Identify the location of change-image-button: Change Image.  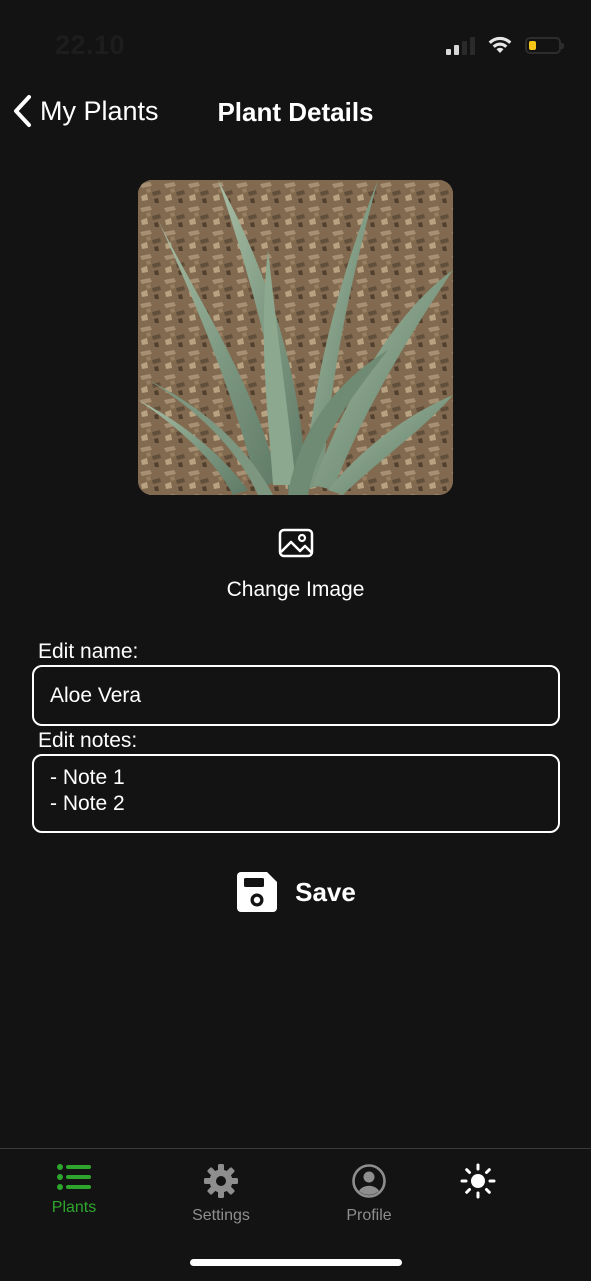
(295, 565).